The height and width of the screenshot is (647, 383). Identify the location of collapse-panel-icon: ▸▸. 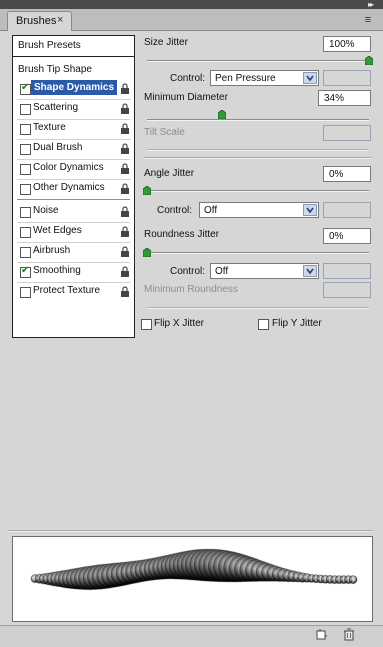
(370, 4).